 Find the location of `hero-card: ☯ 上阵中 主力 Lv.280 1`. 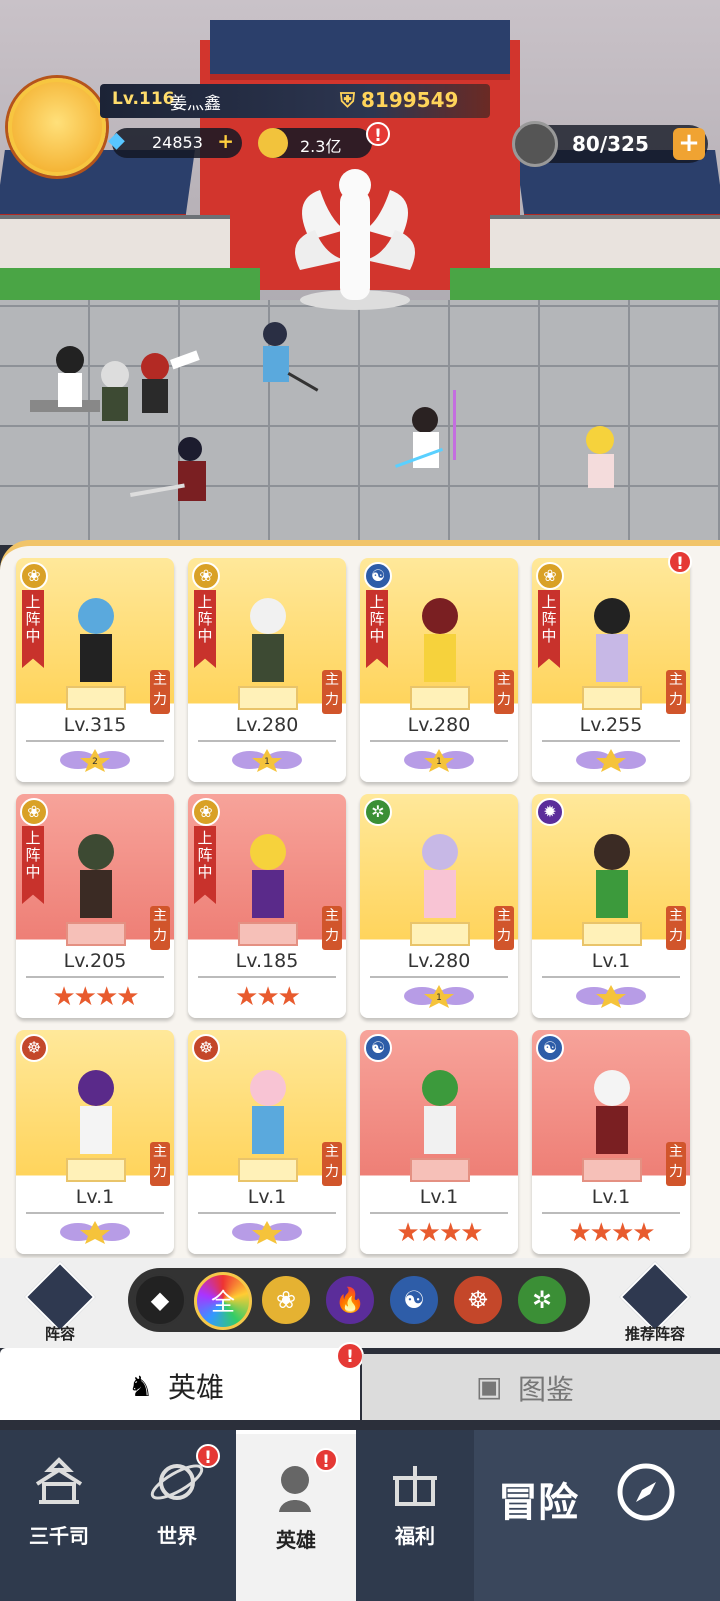

hero-card: ☯ 上阵中 主力 Lv.280 1 is located at coordinates (439, 670).